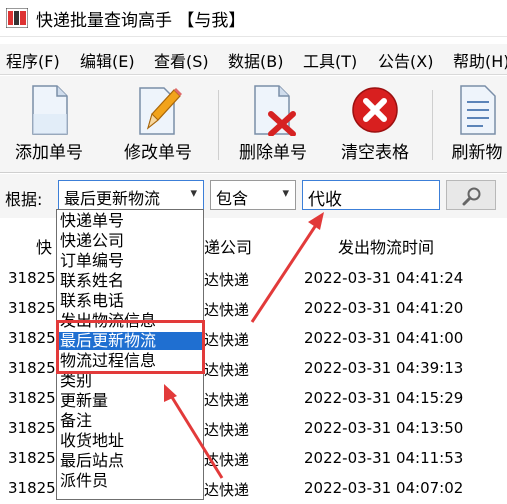 Image resolution: width=507 pixels, height=504 pixels. I want to click on add-number-label: 添加单号, so click(49, 153).